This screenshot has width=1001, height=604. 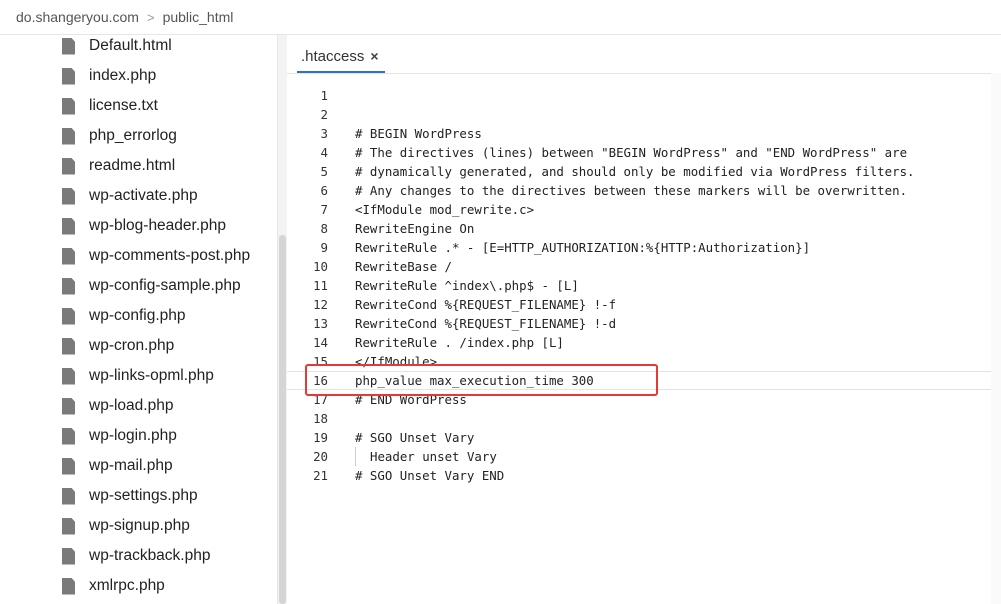 What do you see at coordinates (282, 419) in the screenshot?
I see `file-tree-scrollbar-thumb` at bounding box center [282, 419].